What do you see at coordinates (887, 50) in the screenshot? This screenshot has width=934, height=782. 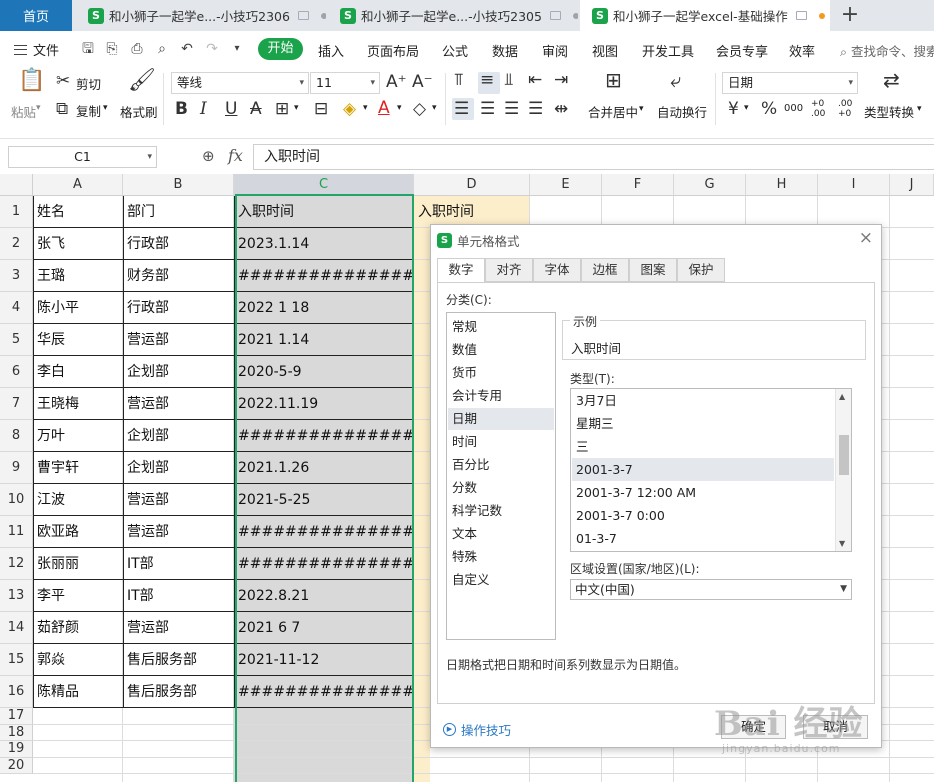 I see `command-search: ⌕ 查找命令、搜索` at bounding box center [887, 50].